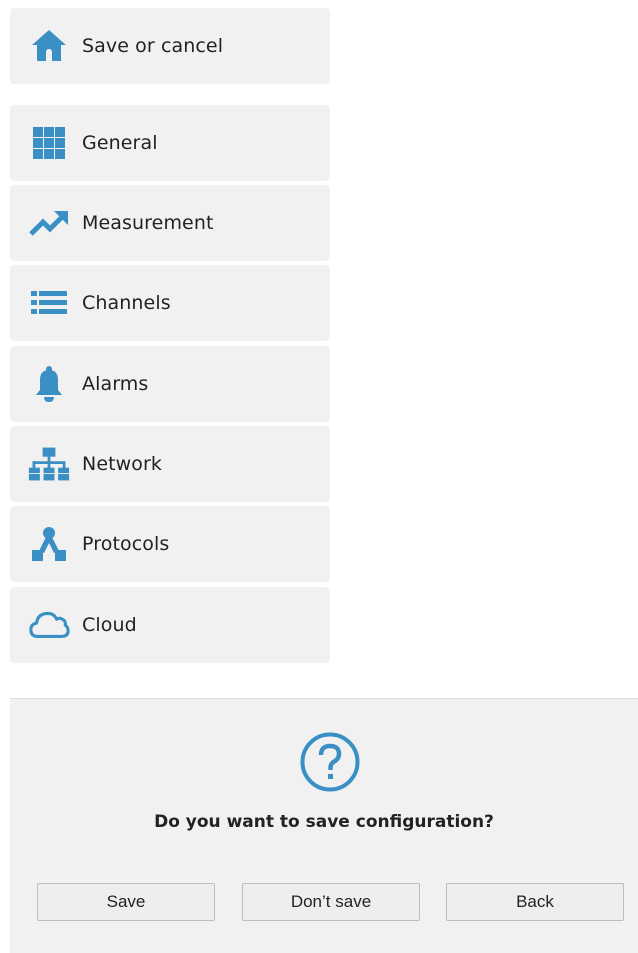 The image size is (638, 953). I want to click on grid-icon, so click(49, 143).